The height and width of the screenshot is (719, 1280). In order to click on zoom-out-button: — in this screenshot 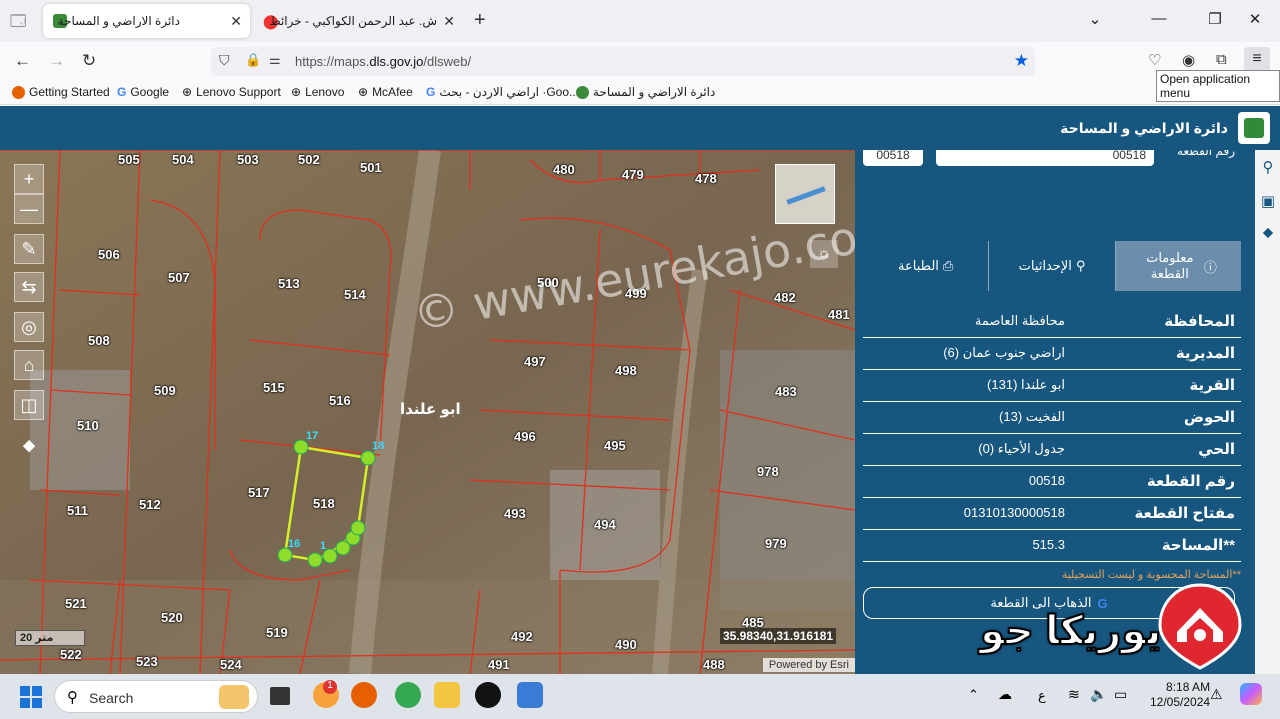, I will do `click(29, 209)`.